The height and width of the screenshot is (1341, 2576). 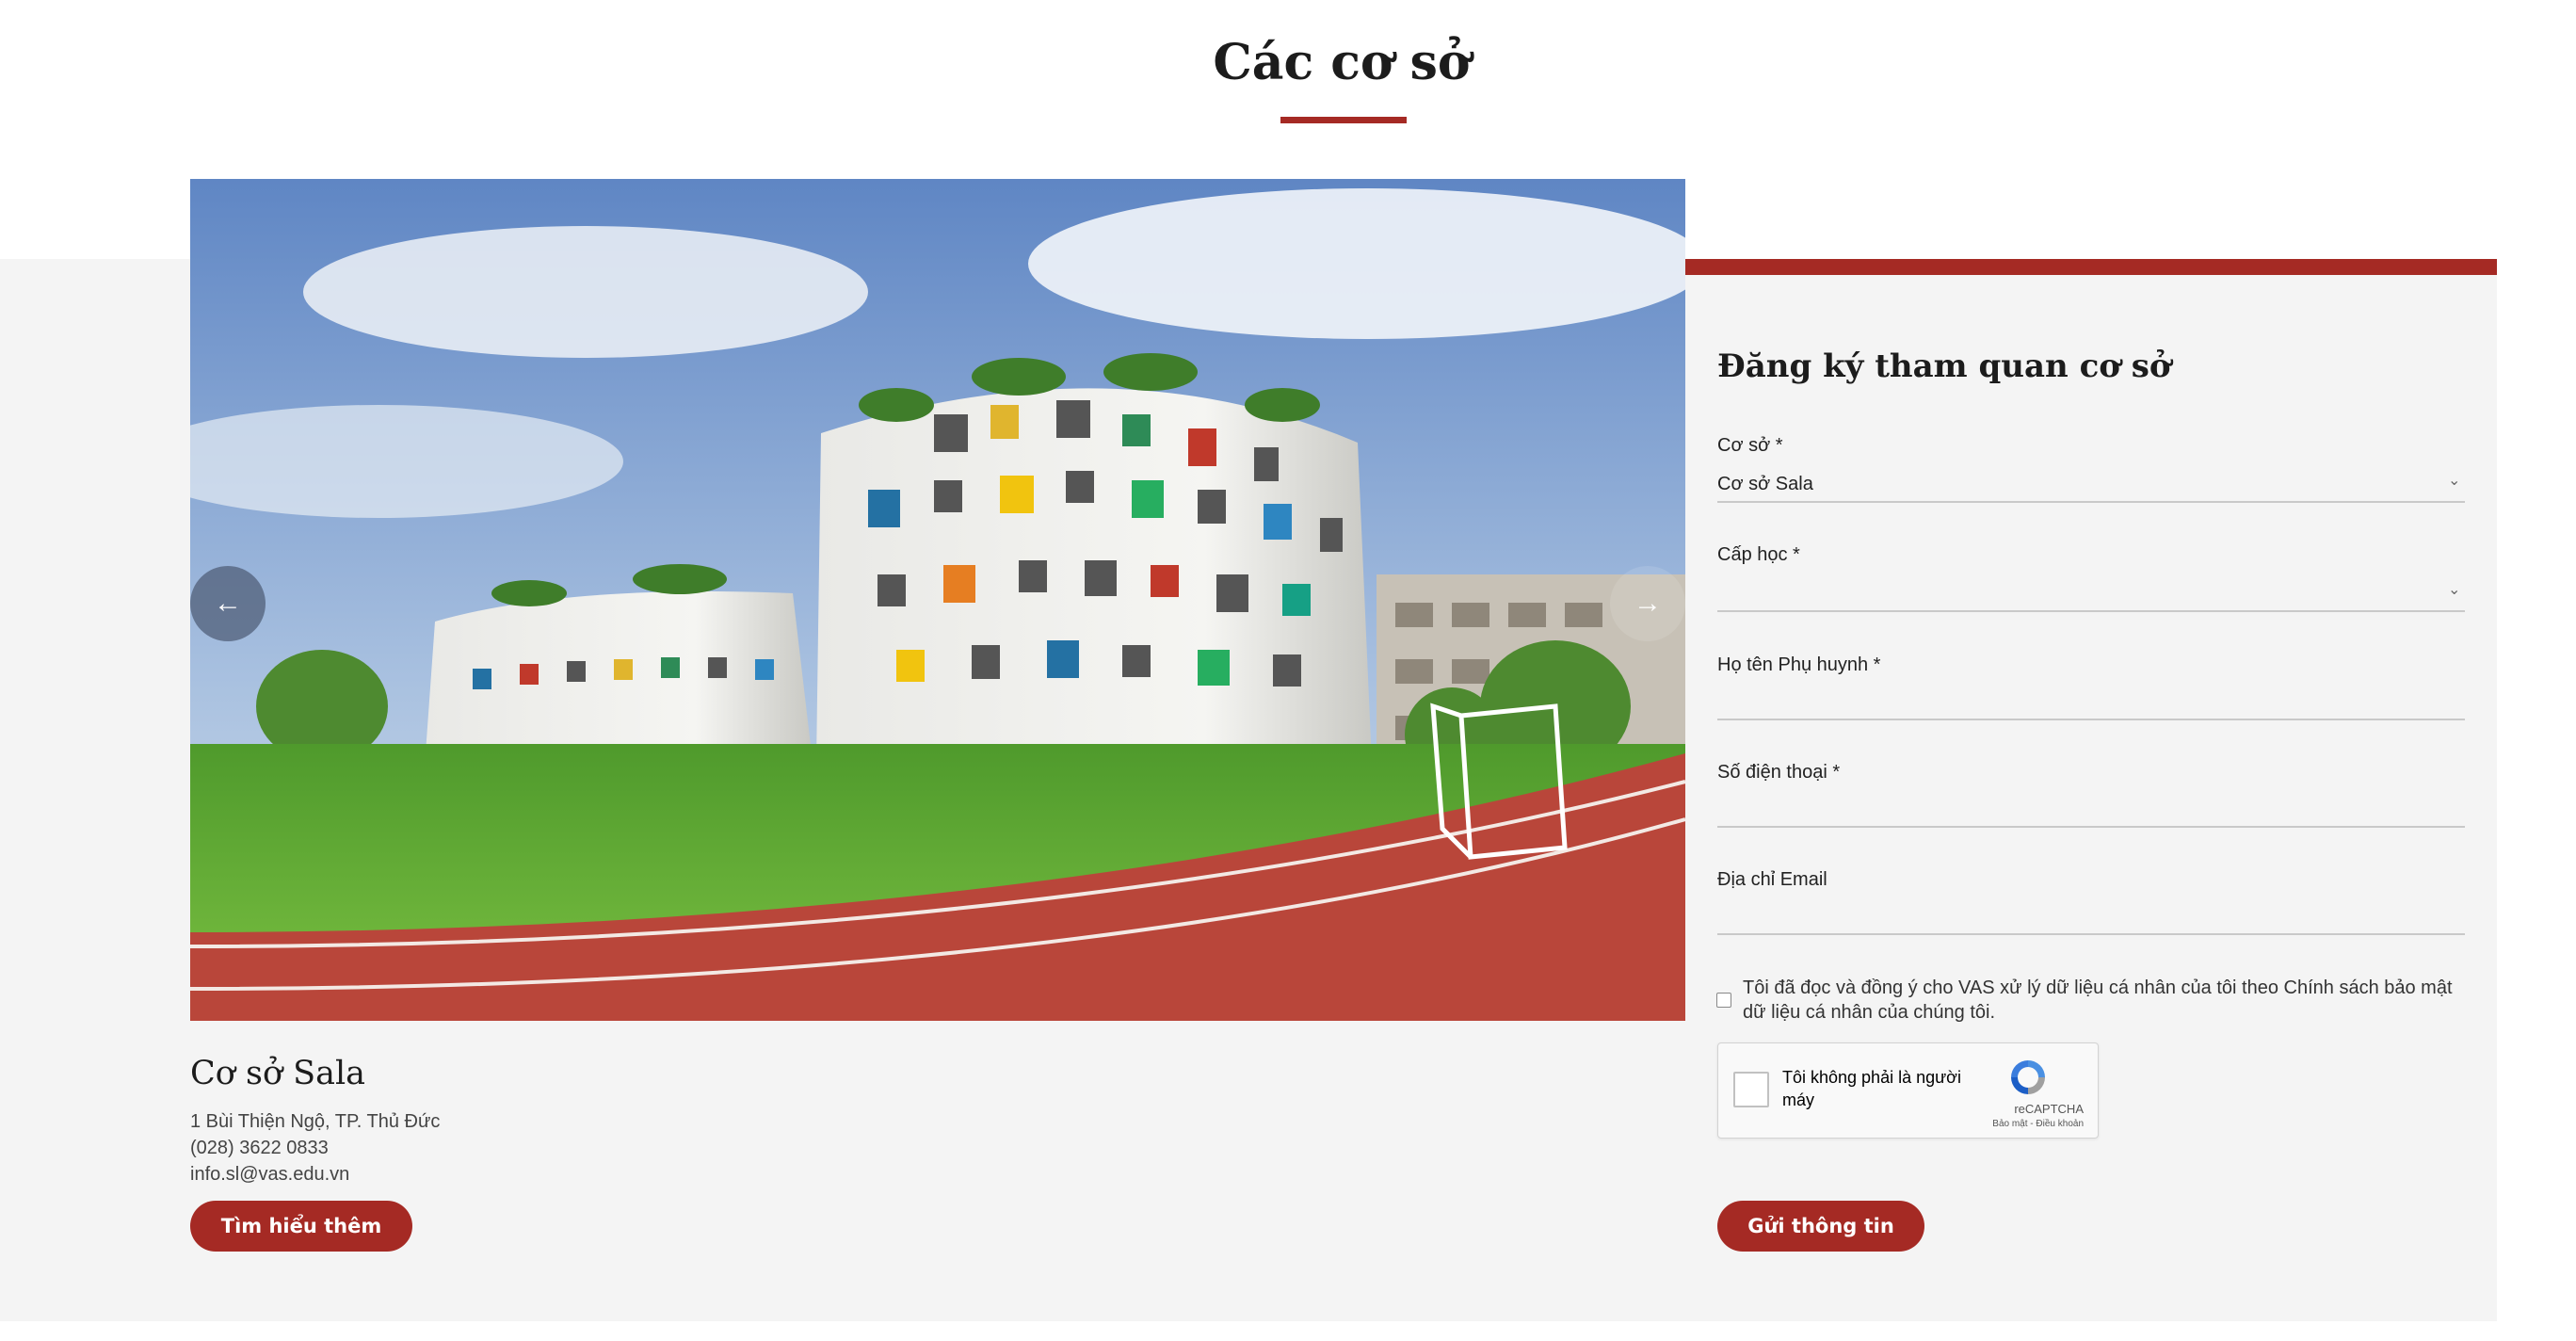 I want to click on title-underline, so click(x=1343, y=120).